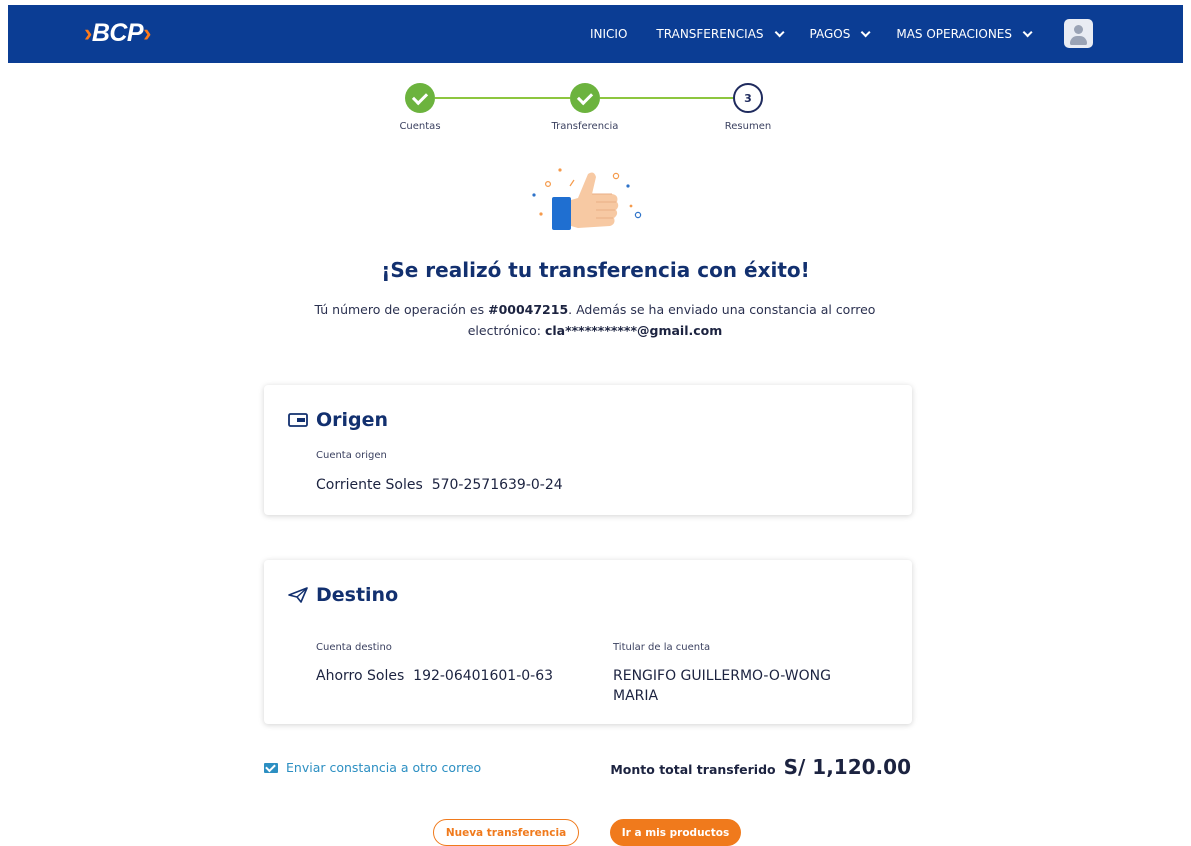 The image size is (1191, 846). Describe the element at coordinates (271, 767) in the screenshot. I see `envelope-icon` at that location.